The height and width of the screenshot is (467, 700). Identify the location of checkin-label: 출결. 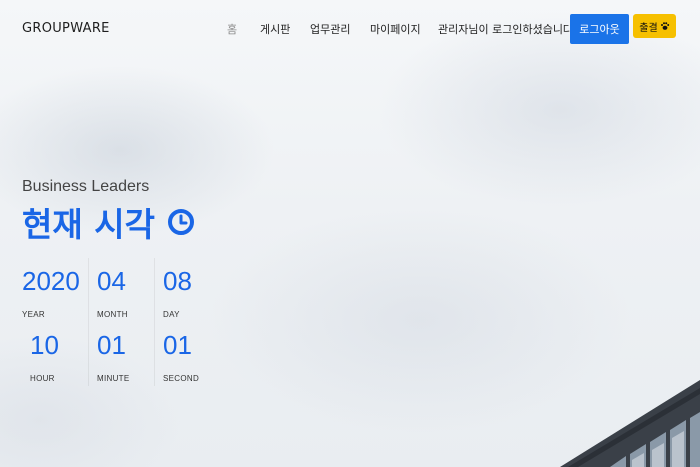
(648, 28).